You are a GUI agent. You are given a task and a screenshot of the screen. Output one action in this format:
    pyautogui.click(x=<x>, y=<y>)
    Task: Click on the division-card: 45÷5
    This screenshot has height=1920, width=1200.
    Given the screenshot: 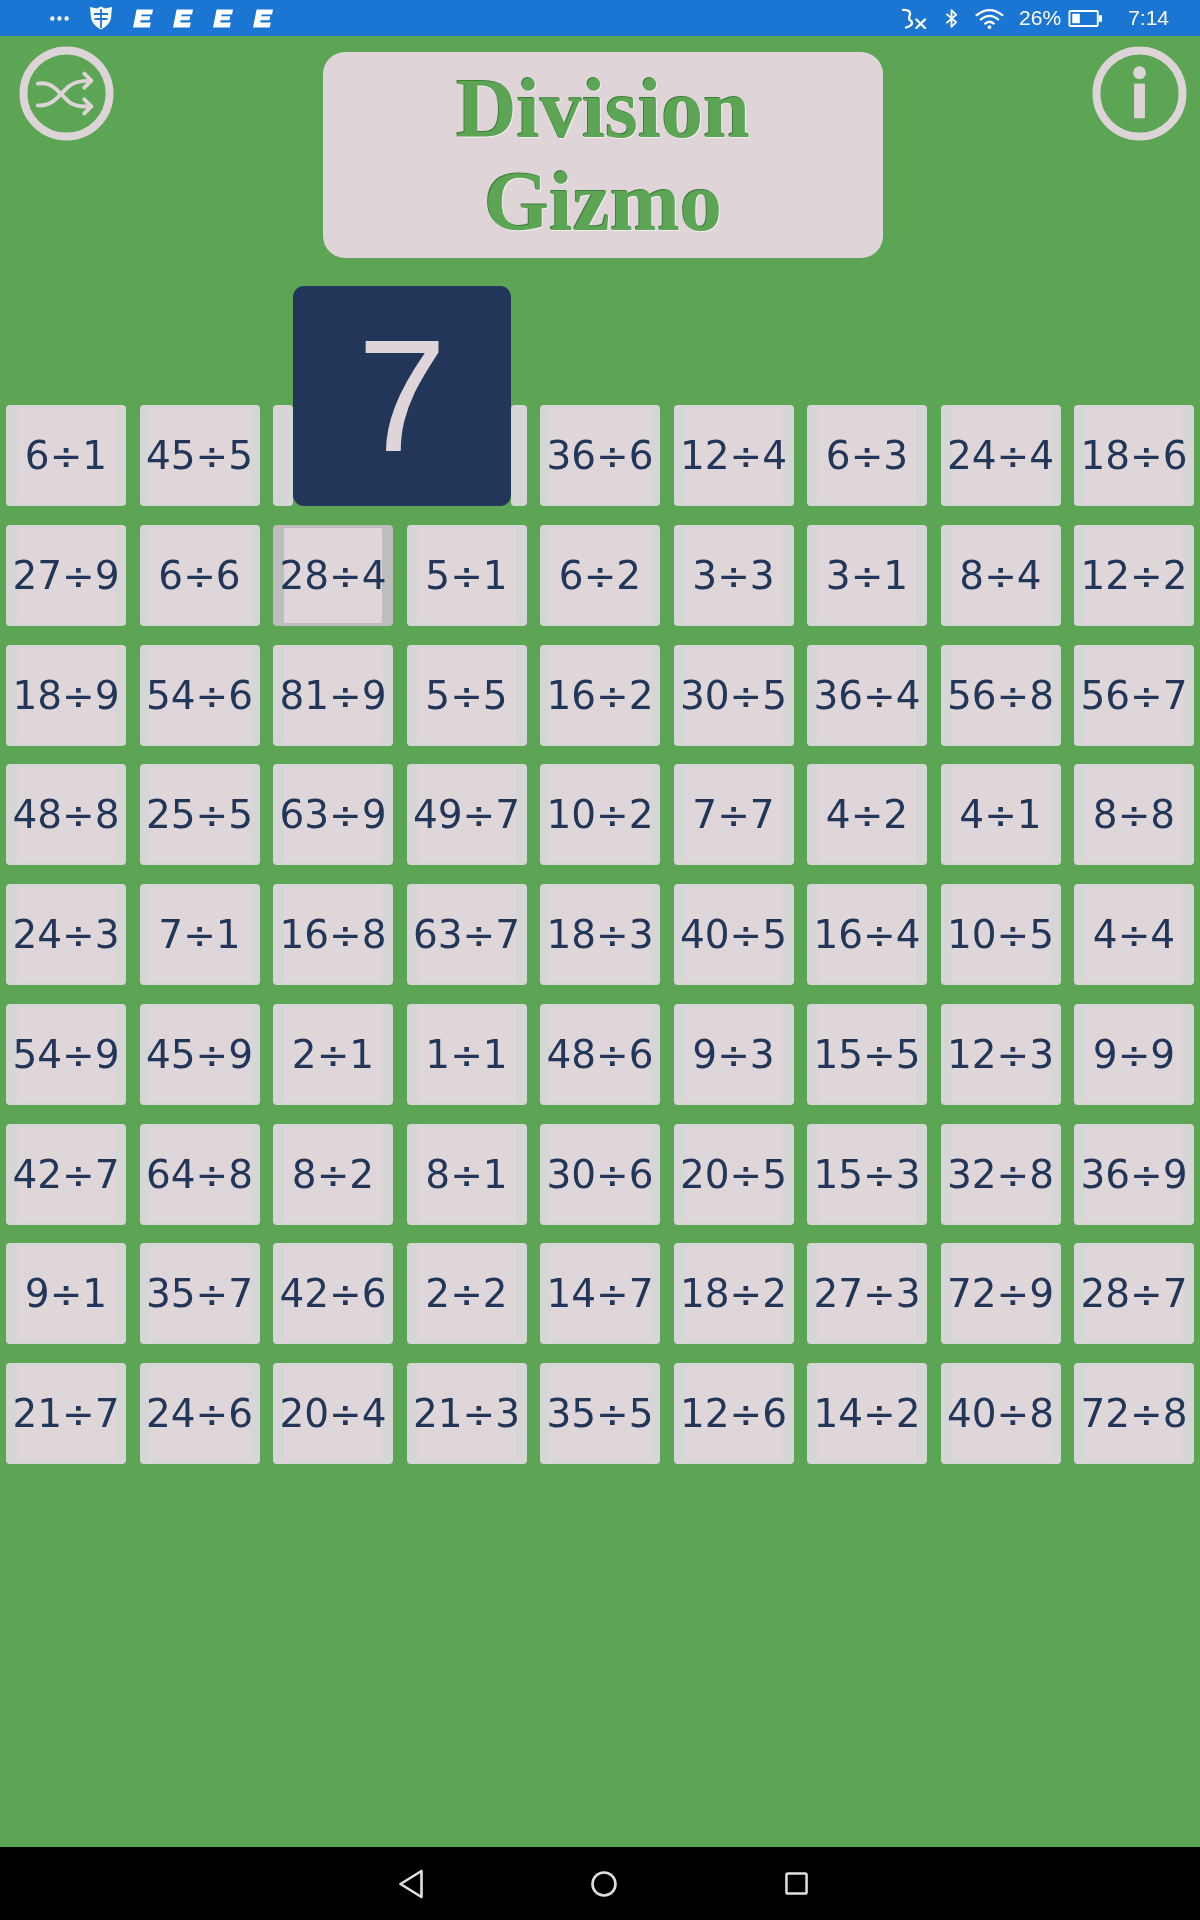 What is the action you would take?
    pyautogui.click(x=199, y=455)
    